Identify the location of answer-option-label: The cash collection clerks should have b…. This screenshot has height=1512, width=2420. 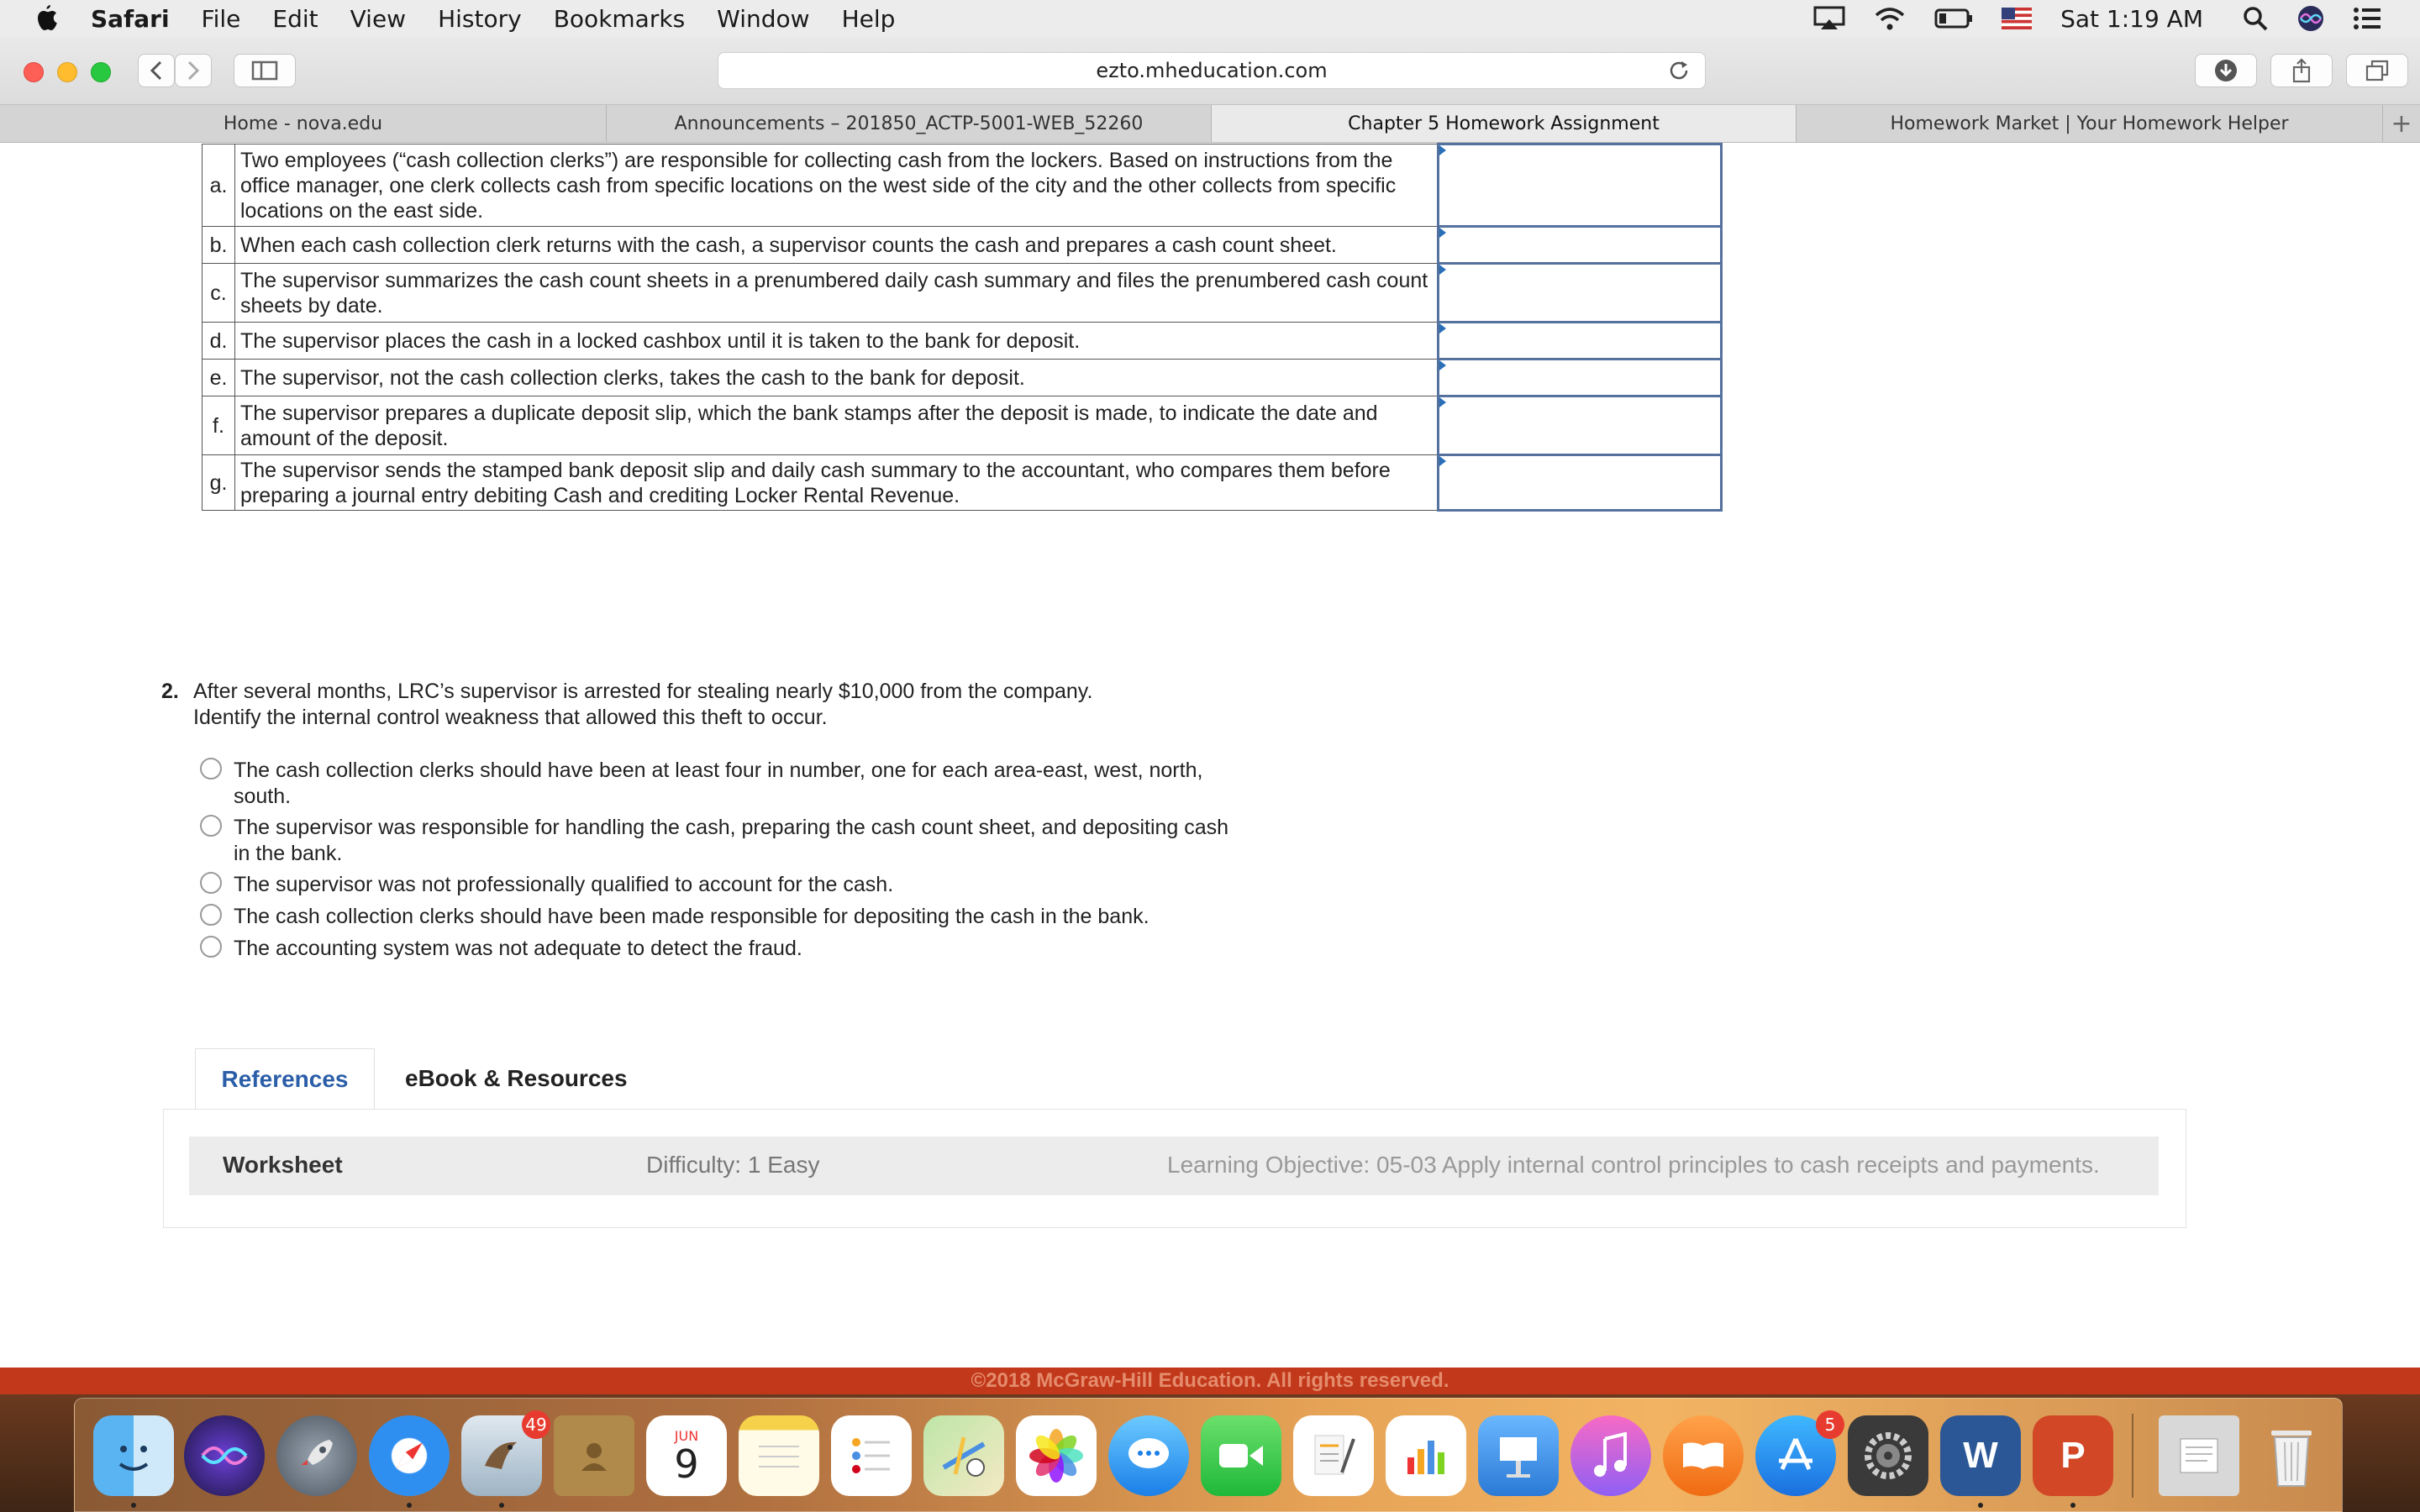
(719, 783).